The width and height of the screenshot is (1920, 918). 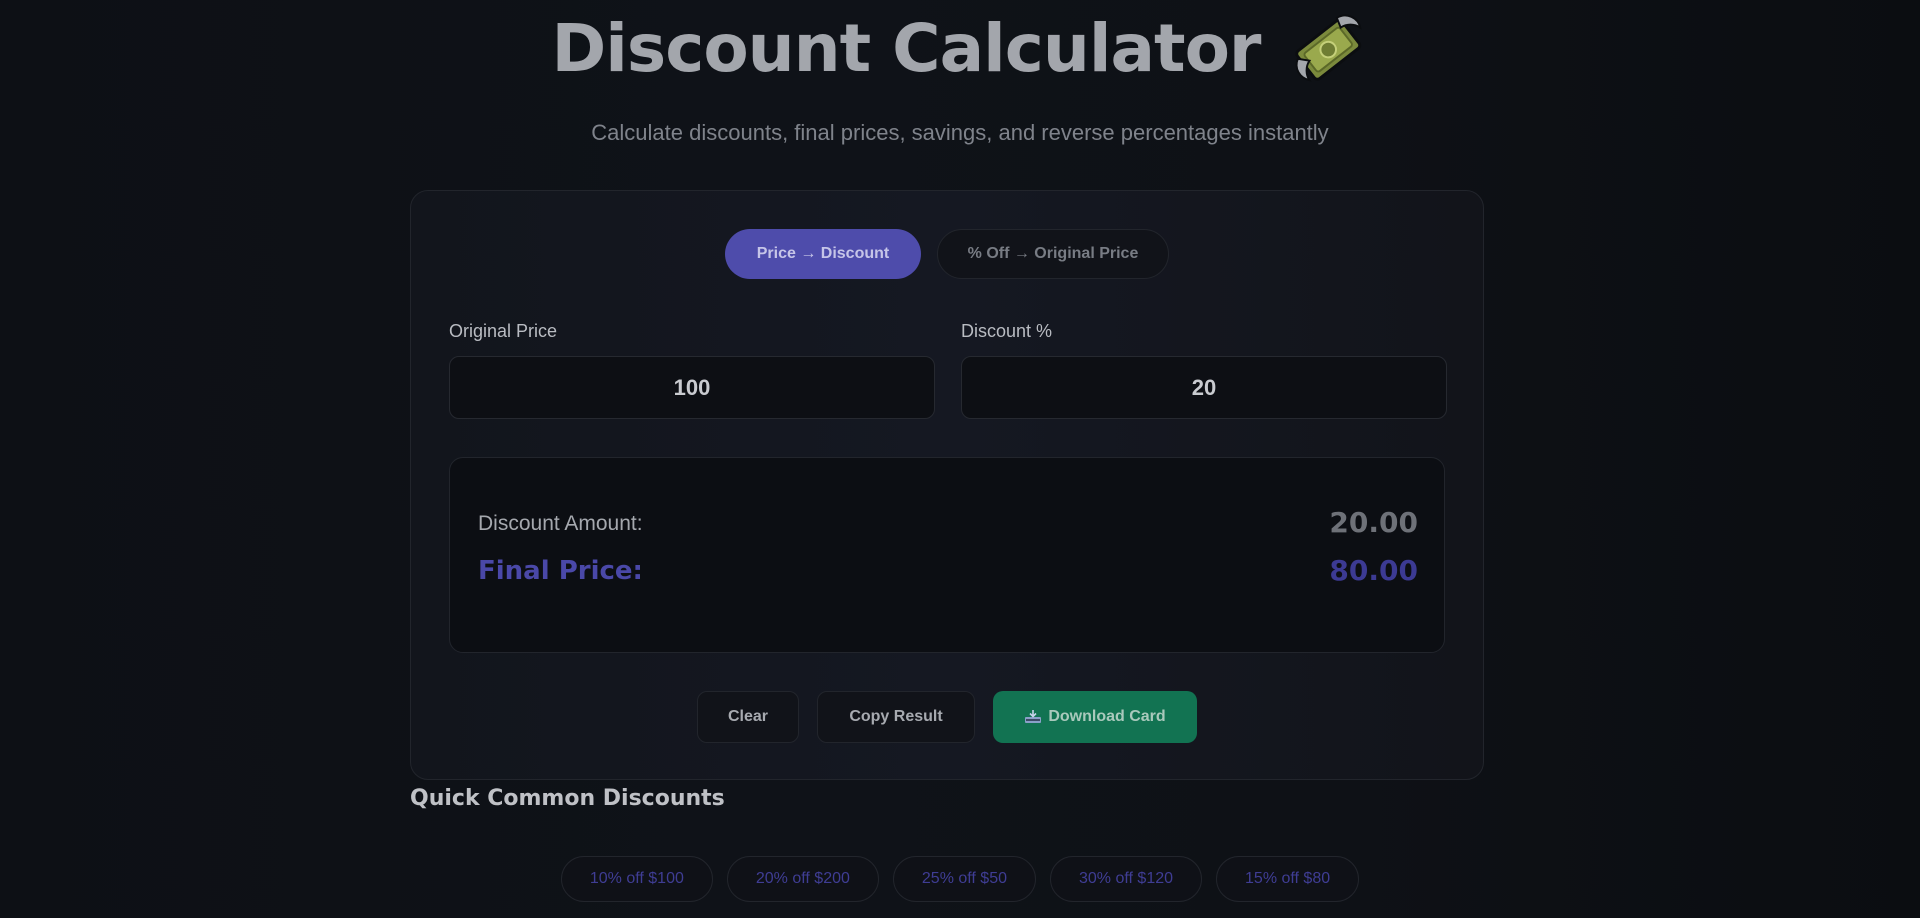 I want to click on mode-price-to-discount-button: Price → Discount, so click(x=823, y=254).